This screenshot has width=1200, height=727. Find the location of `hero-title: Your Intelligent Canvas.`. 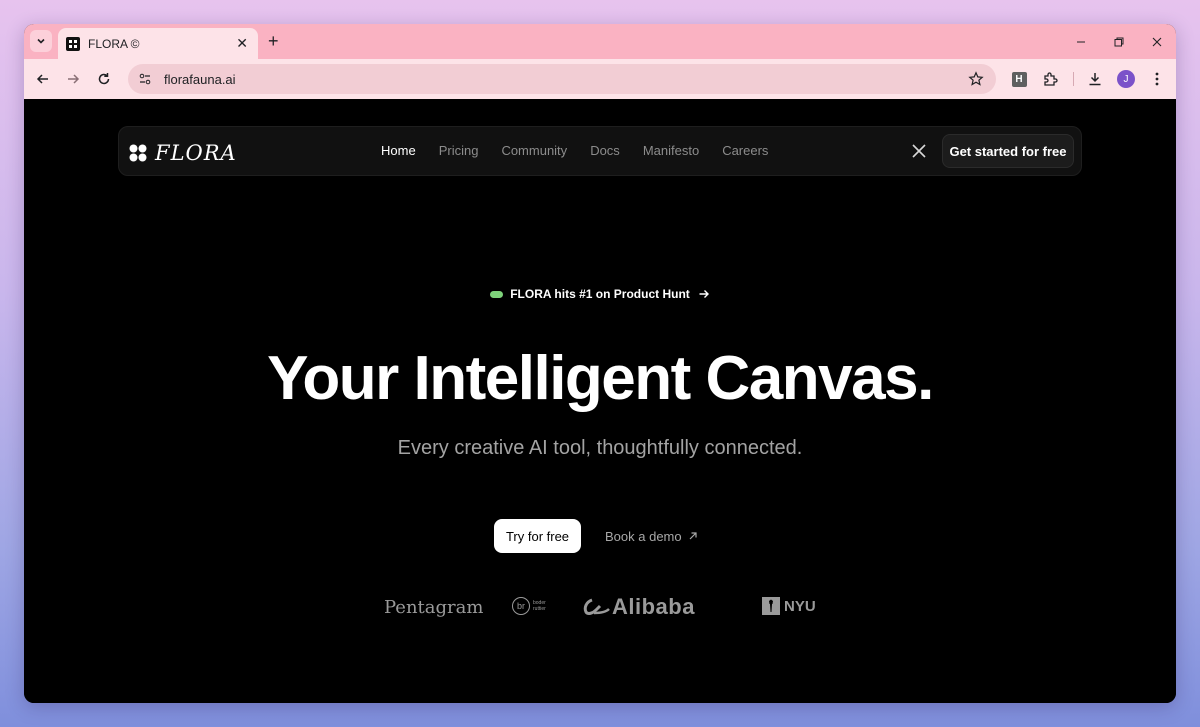

hero-title: Your Intelligent Canvas. is located at coordinates (600, 378).